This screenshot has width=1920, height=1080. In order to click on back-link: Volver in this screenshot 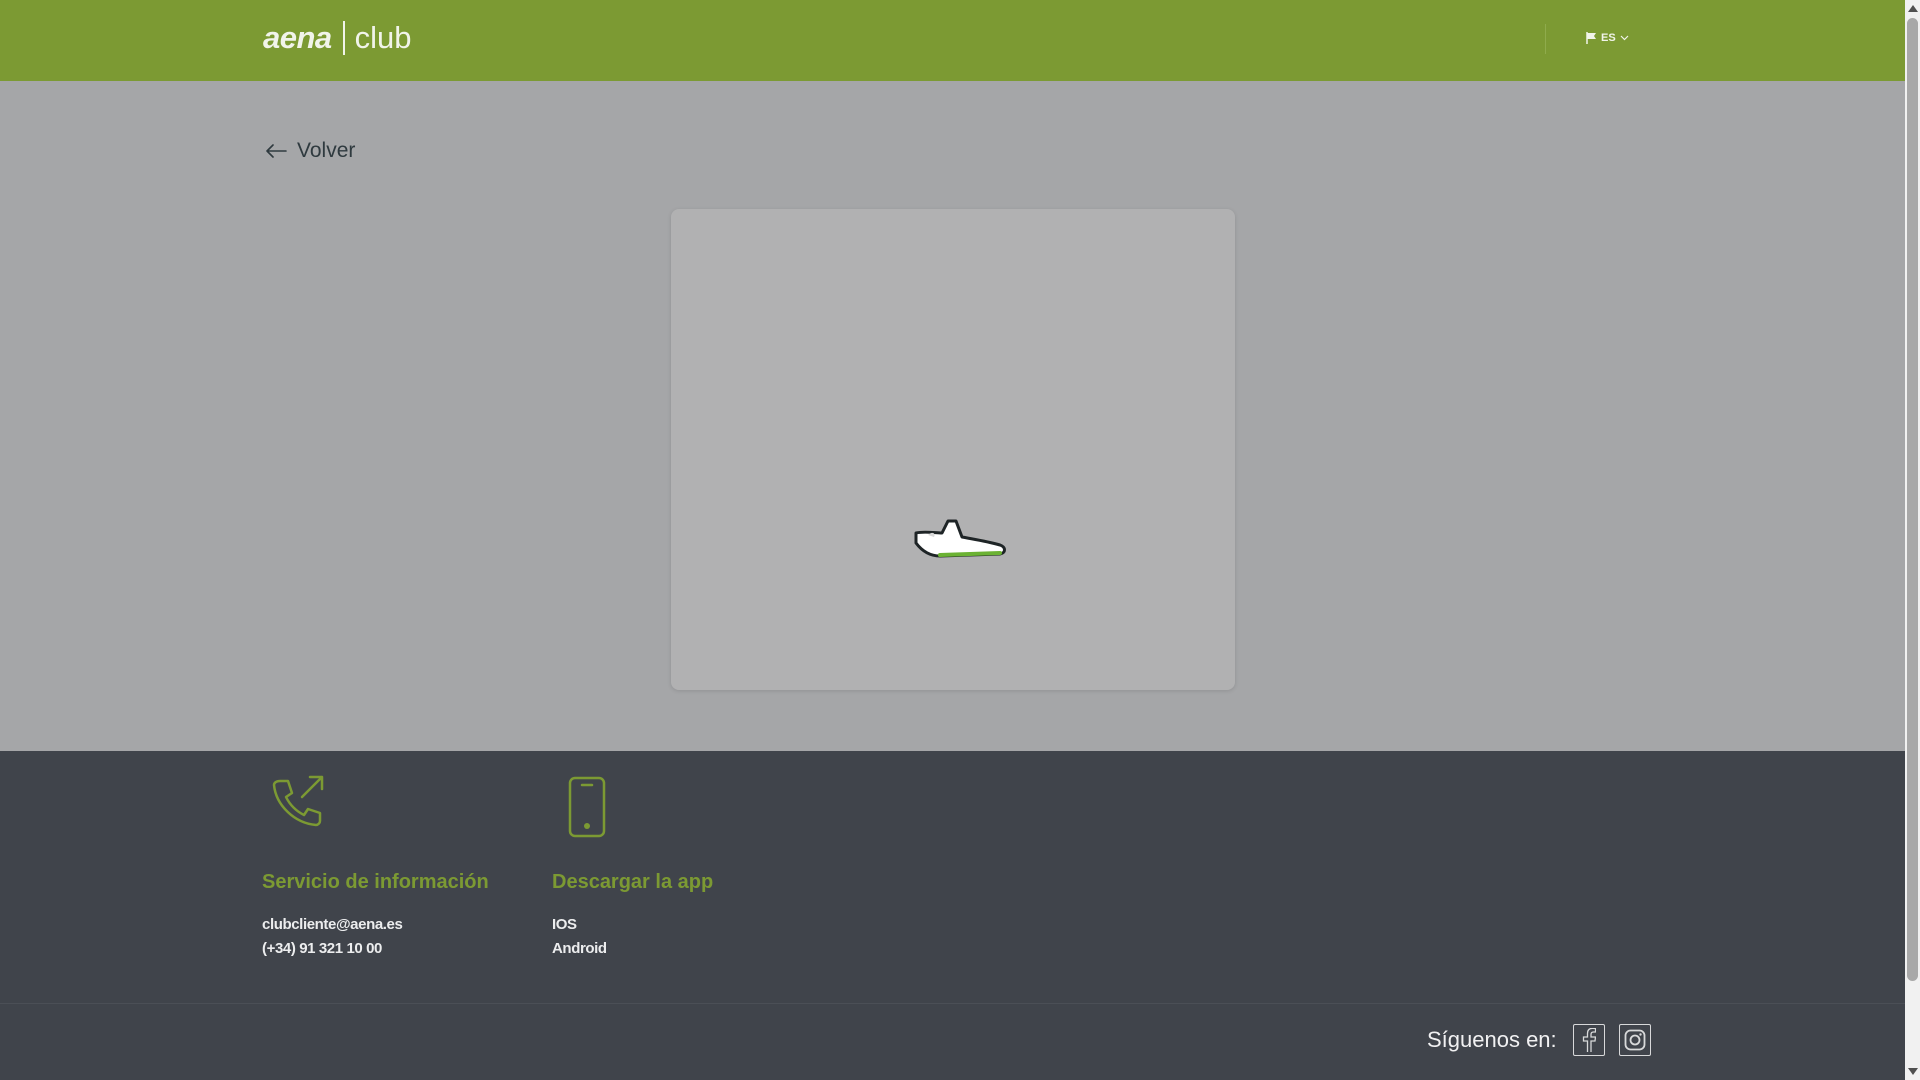, I will do `click(310, 151)`.